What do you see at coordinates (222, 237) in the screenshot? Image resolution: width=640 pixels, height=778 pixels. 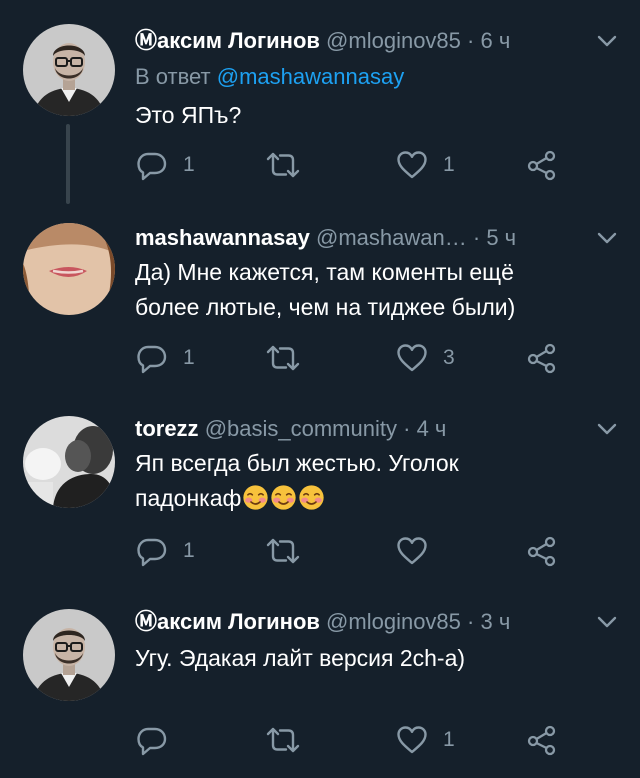 I see `author-name: mashawannasay` at bounding box center [222, 237].